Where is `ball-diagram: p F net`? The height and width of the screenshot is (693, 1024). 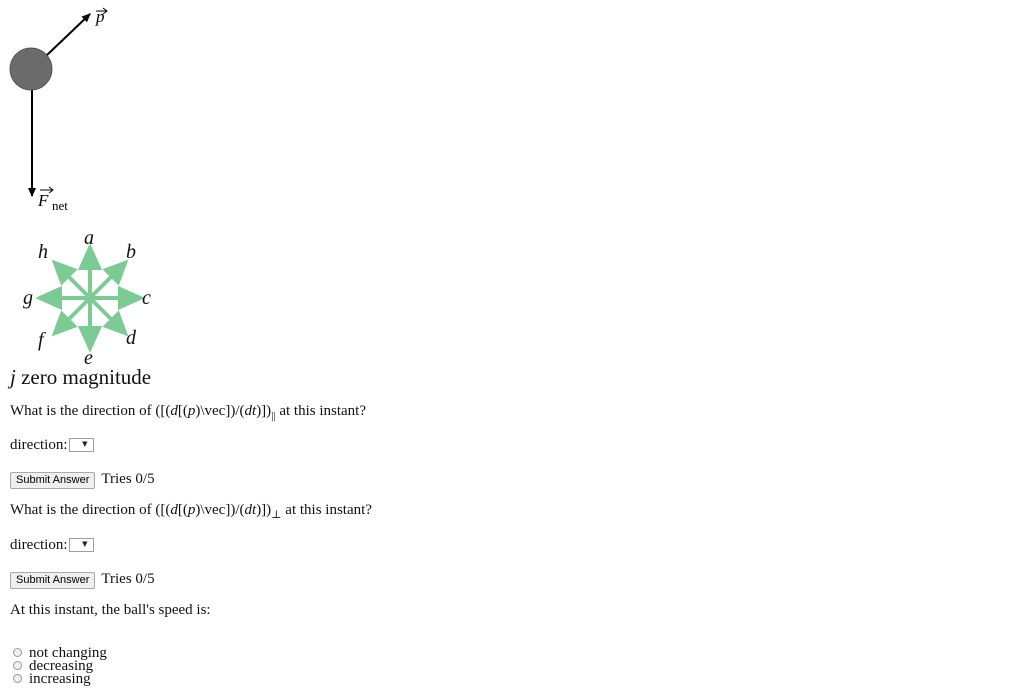 ball-diagram: p F net is located at coordinates (58, 110).